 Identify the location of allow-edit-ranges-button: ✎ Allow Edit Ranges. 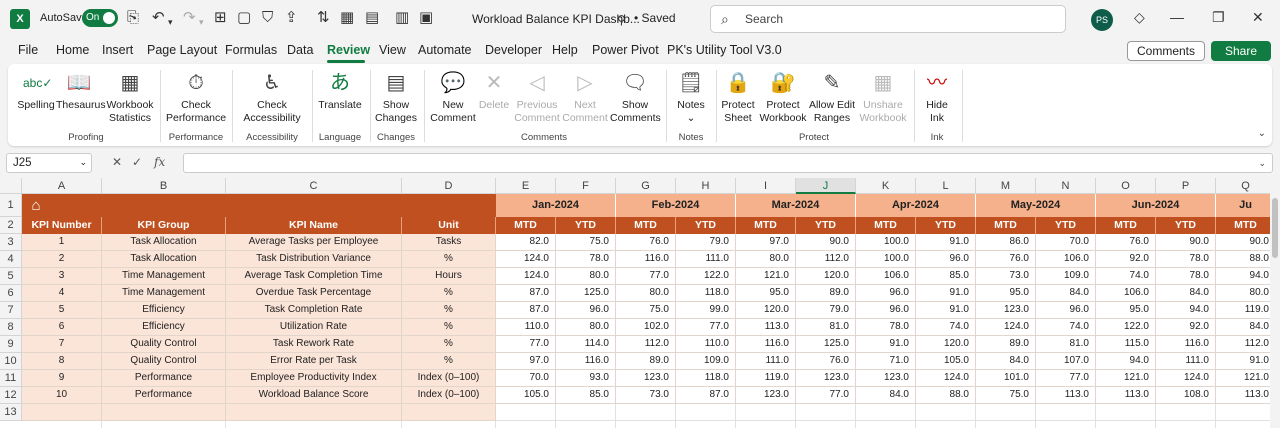
(832, 97).